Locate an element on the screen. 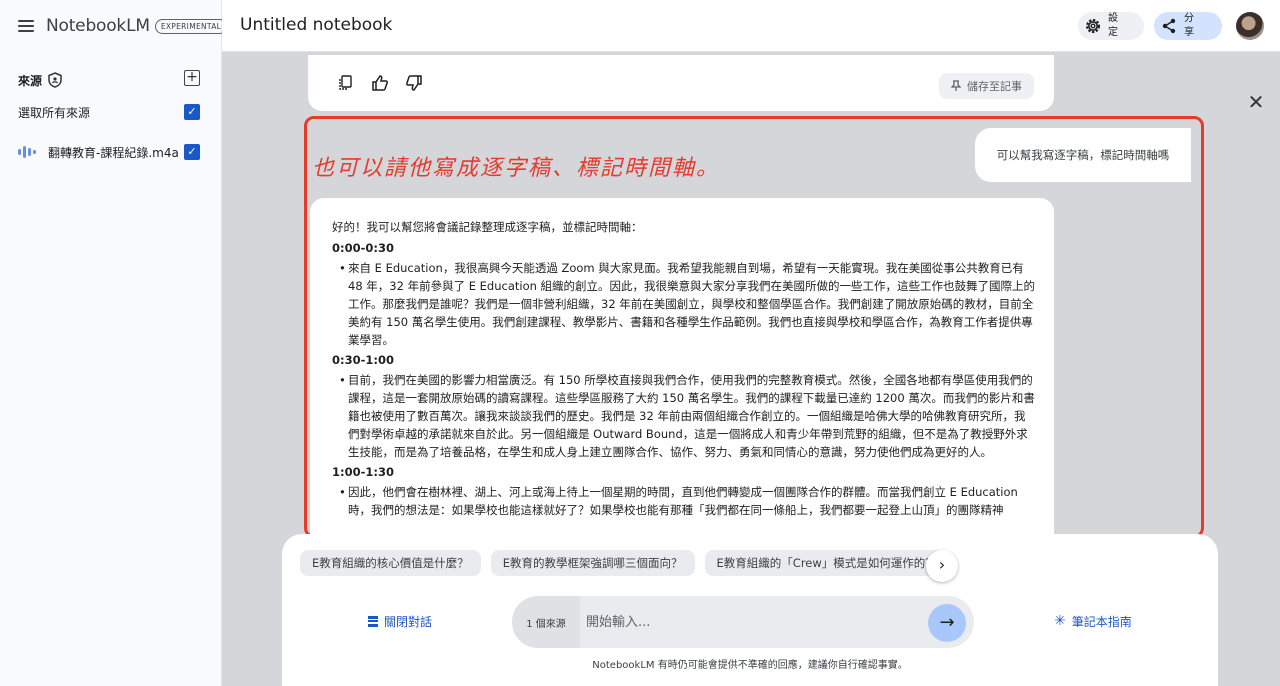 Image resolution: width=1280 pixels, height=686 pixels. chevron-right-icon: › is located at coordinates (942, 566).